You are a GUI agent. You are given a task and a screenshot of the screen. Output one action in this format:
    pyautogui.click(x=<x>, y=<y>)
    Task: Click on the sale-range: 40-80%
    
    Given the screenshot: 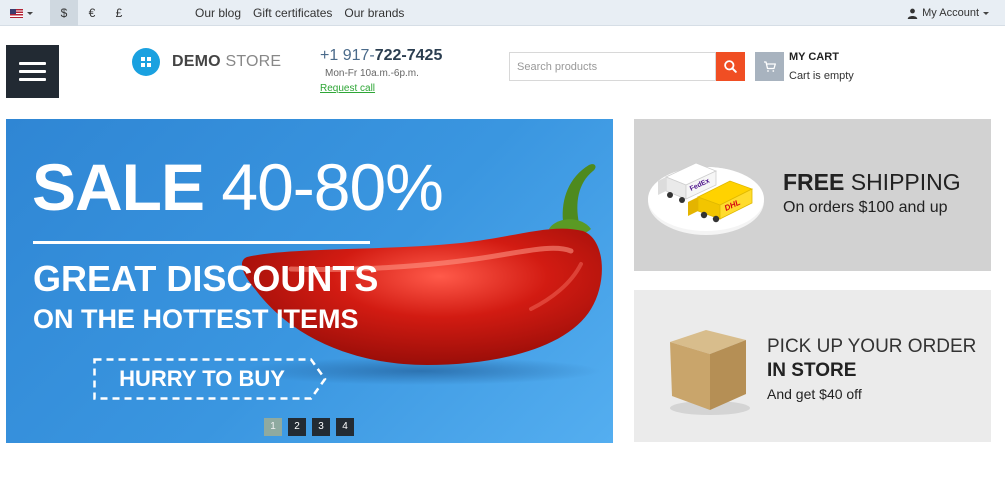 What is the action you would take?
    pyautogui.click(x=332, y=187)
    